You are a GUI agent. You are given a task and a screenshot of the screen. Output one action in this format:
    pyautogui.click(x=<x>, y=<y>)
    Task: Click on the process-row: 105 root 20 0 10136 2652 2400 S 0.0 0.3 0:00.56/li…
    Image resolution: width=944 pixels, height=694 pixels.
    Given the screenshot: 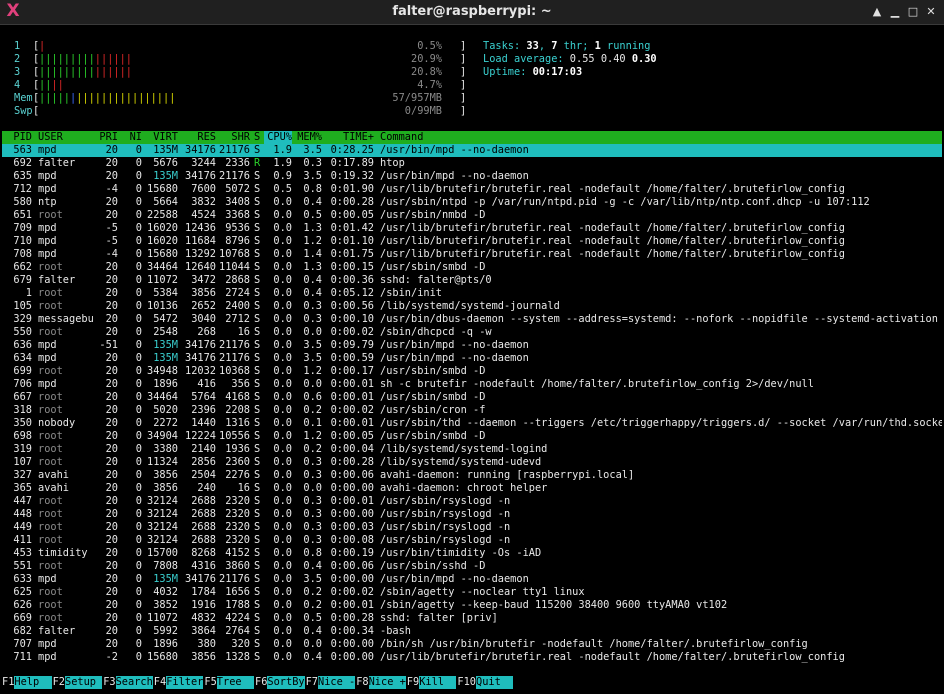 What is the action you would take?
    pyautogui.click(x=472, y=306)
    